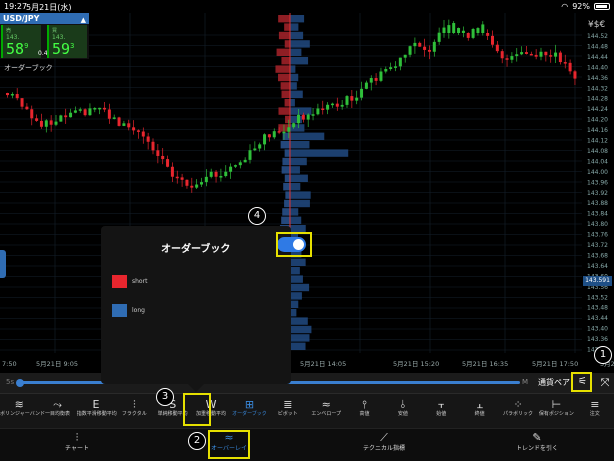 Image resolution: width=614 pixels, height=461 pixels. I want to click on overlay-tool-icon: ≣, so click(288, 404).